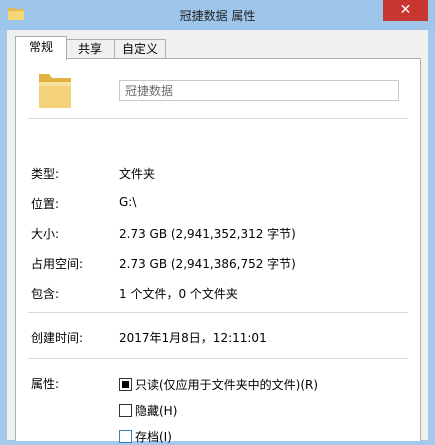 The image size is (435, 445). I want to click on folder-name-input, so click(259, 90).